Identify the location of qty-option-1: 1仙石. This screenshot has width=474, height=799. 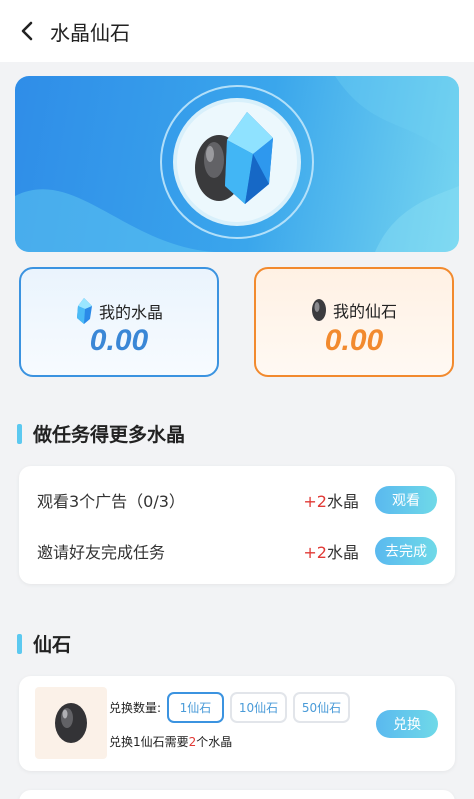
(195, 707).